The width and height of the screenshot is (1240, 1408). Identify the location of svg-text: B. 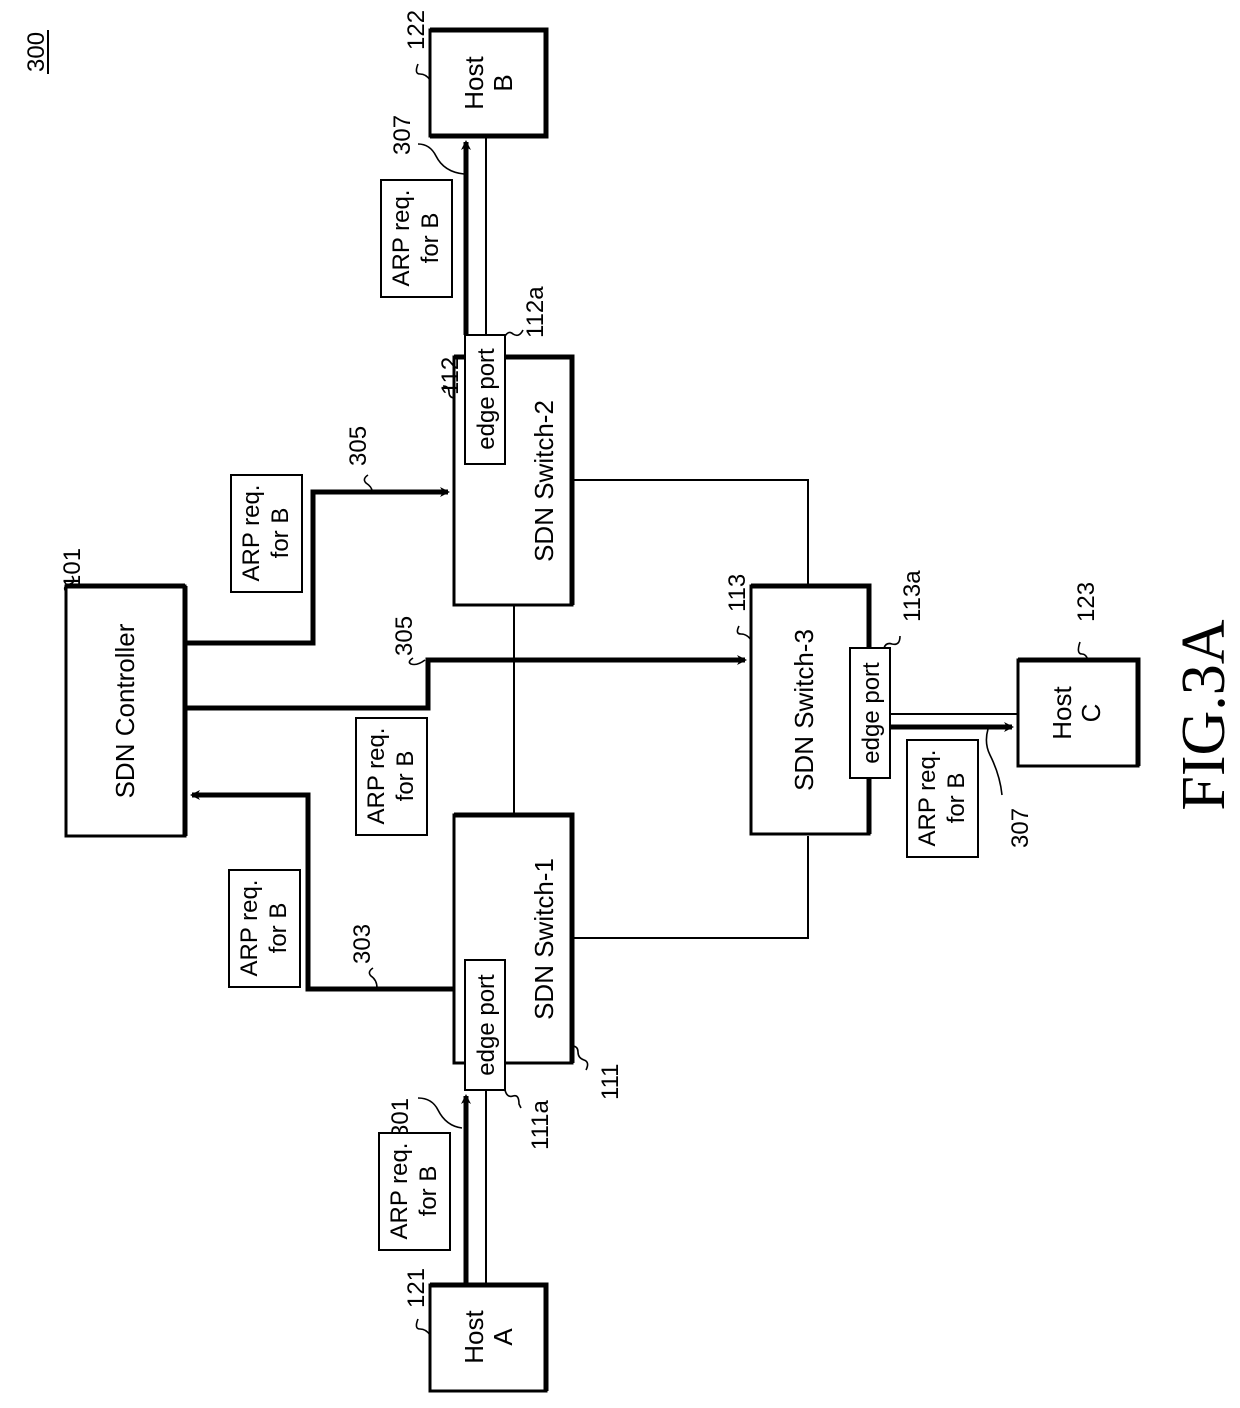
(503, 82).